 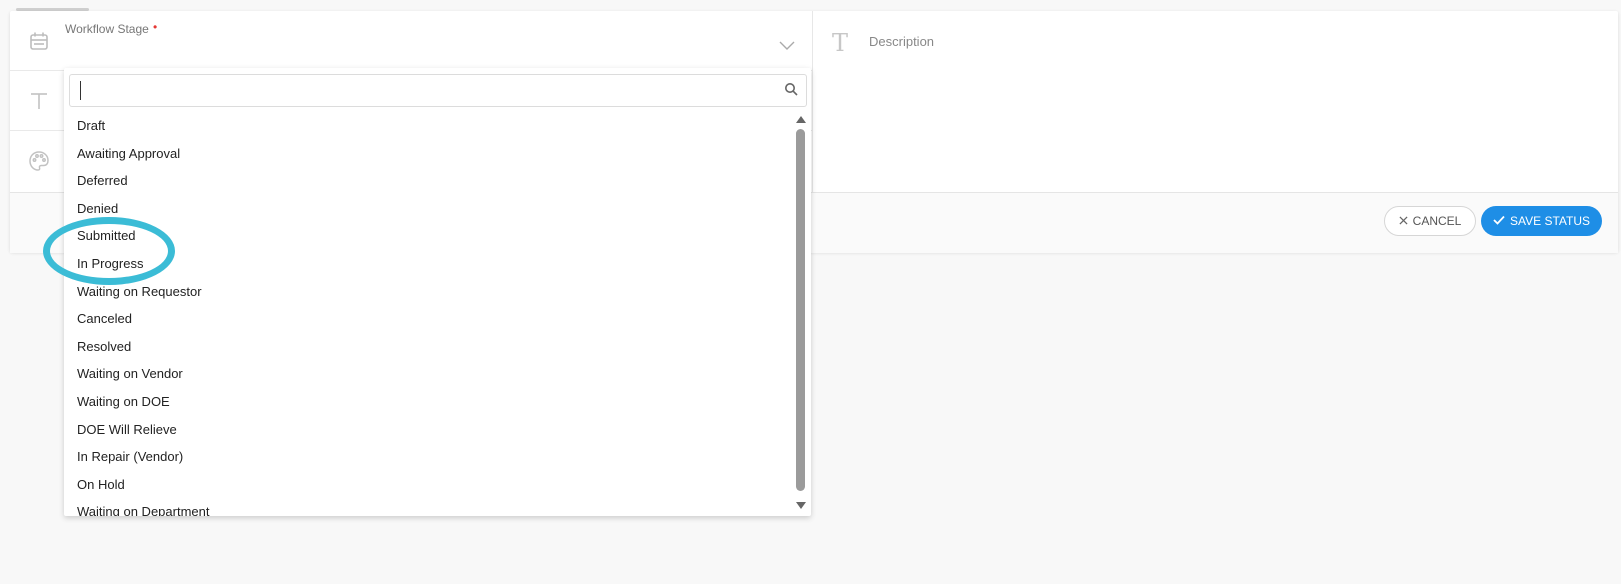 What do you see at coordinates (1437, 221) in the screenshot?
I see `cancel-button-label: CANCEL` at bounding box center [1437, 221].